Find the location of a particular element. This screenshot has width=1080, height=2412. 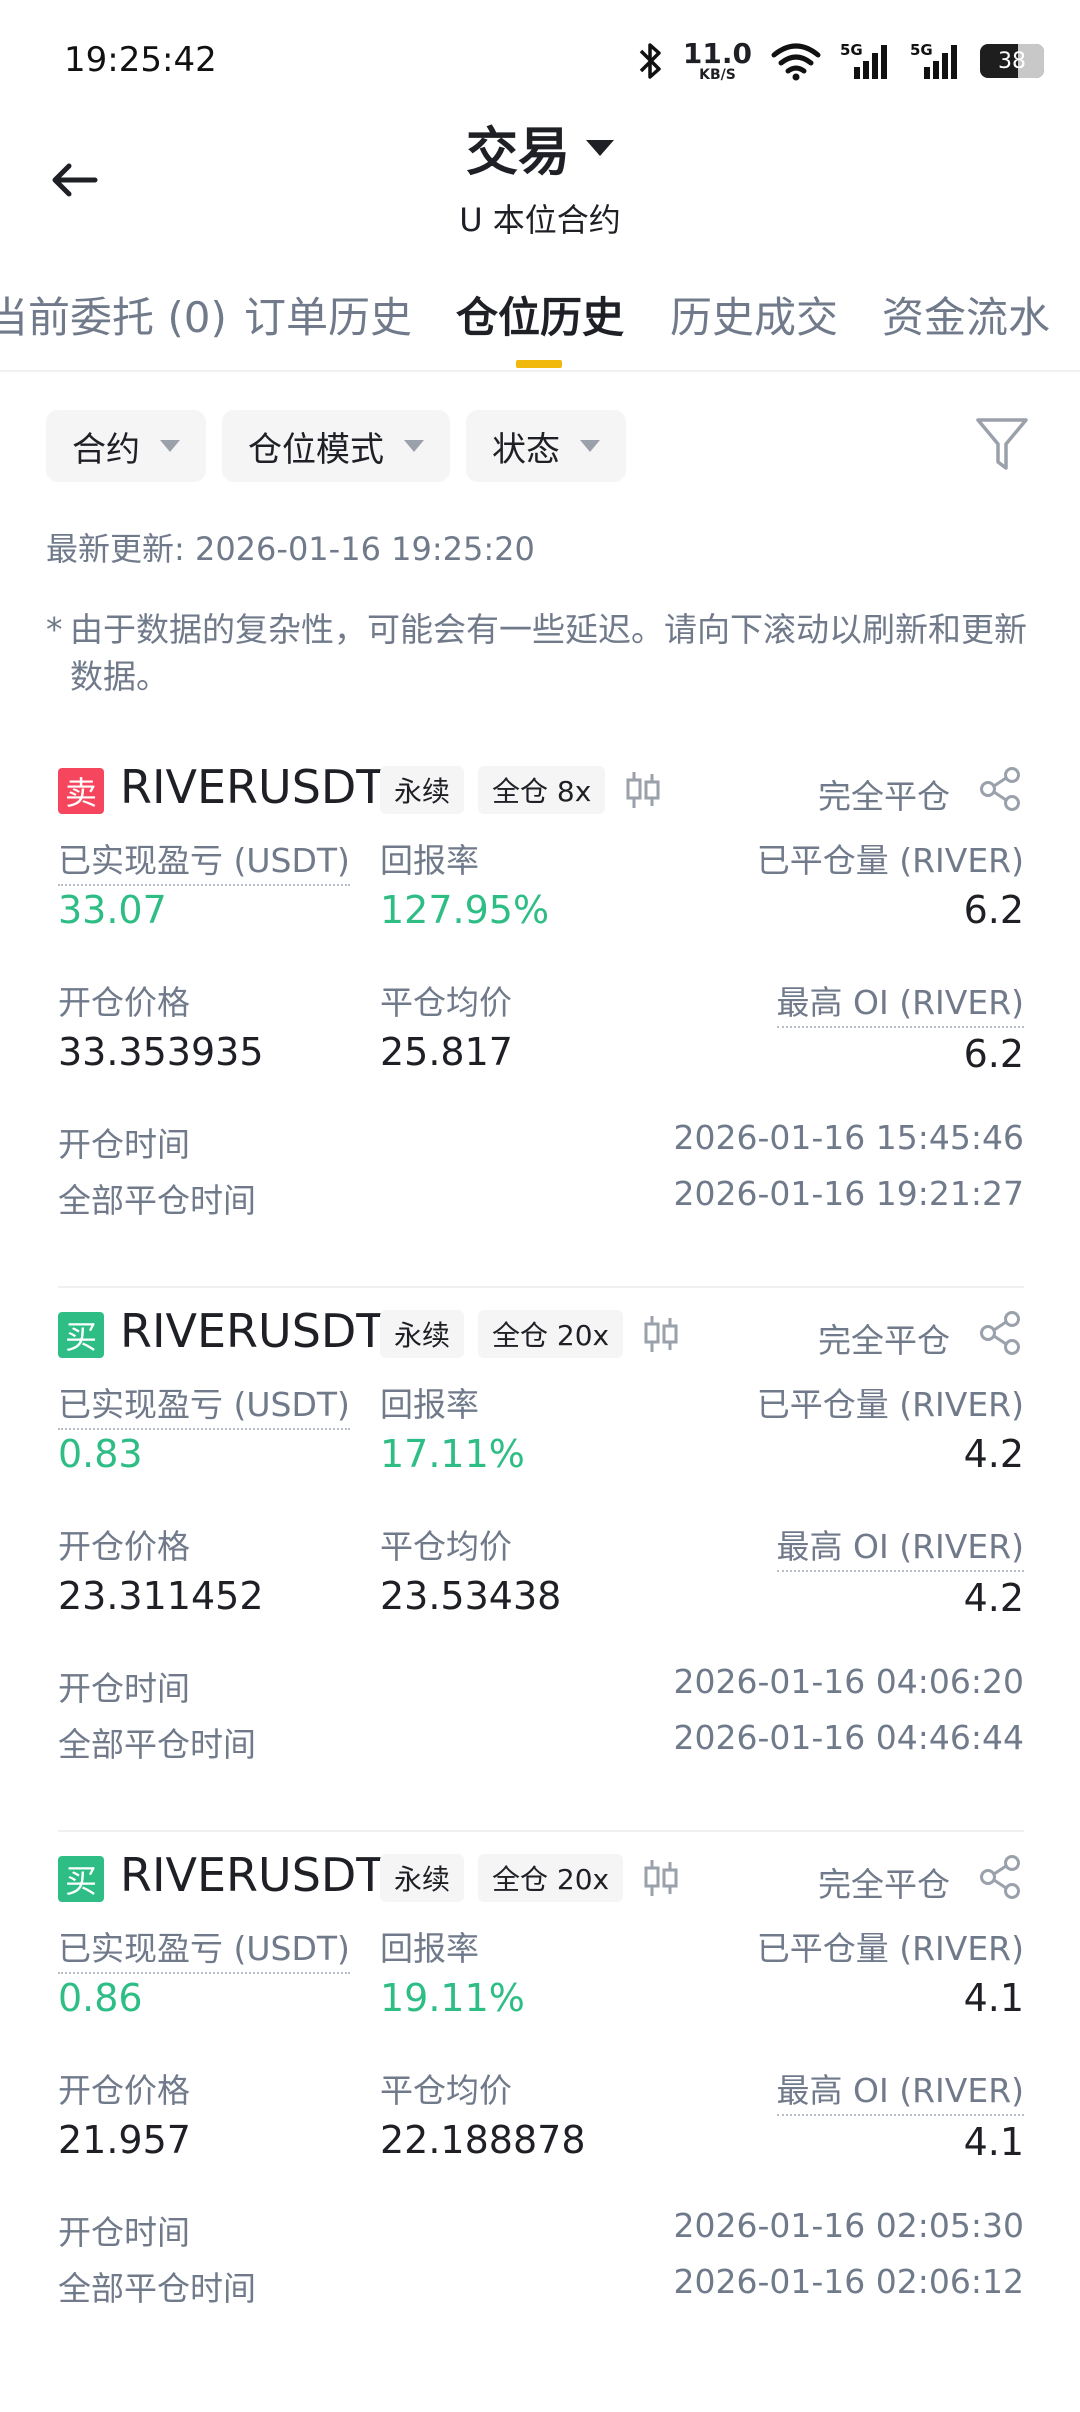

signal-5g-icon-2: 5G is located at coordinates (933, 60).